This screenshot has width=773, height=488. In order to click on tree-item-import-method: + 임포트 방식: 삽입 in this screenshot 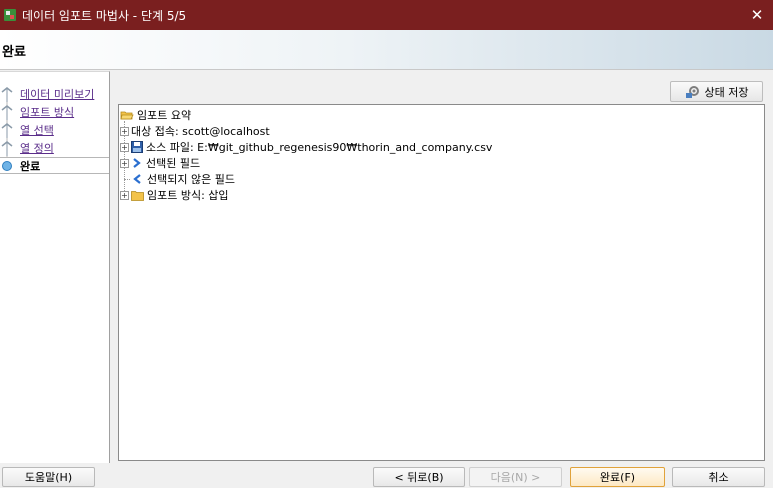, I will do `click(174, 195)`.